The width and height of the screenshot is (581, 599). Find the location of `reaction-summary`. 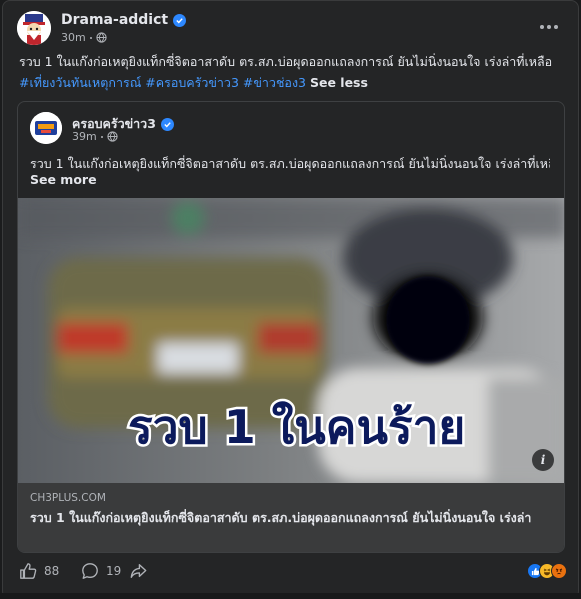

reaction-summary is located at coordinates (547, 571).